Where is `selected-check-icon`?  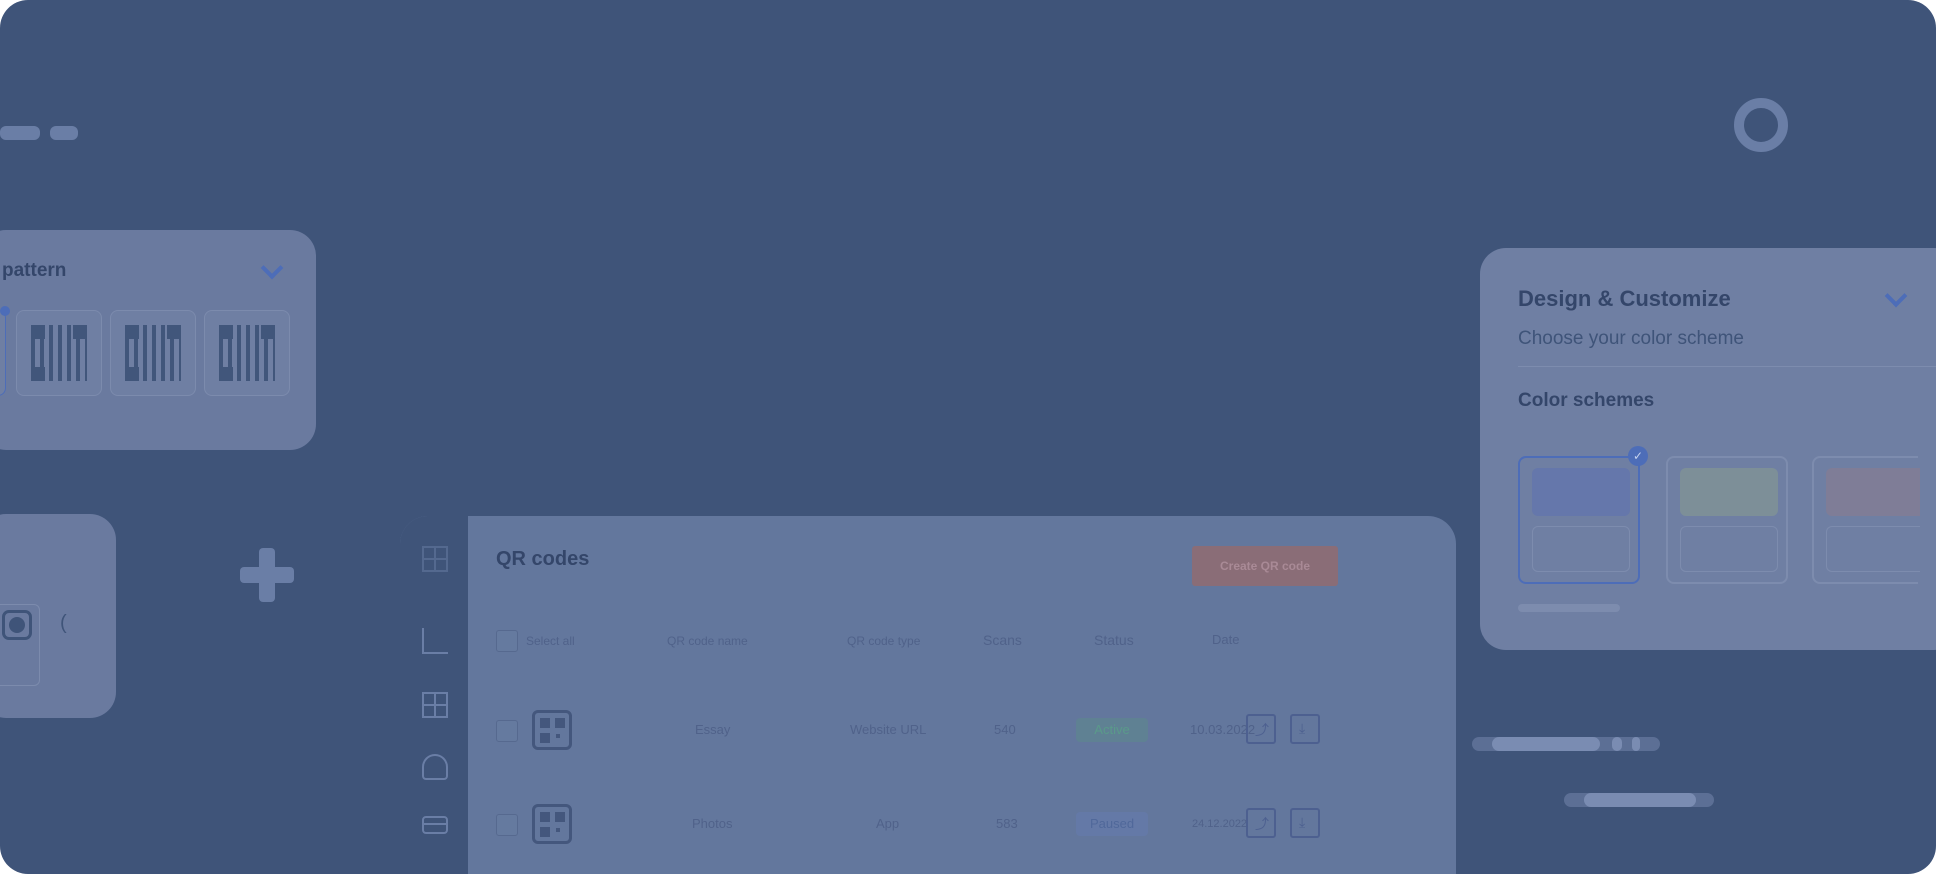 selected-check-icon is located at coordinates (5, 311).